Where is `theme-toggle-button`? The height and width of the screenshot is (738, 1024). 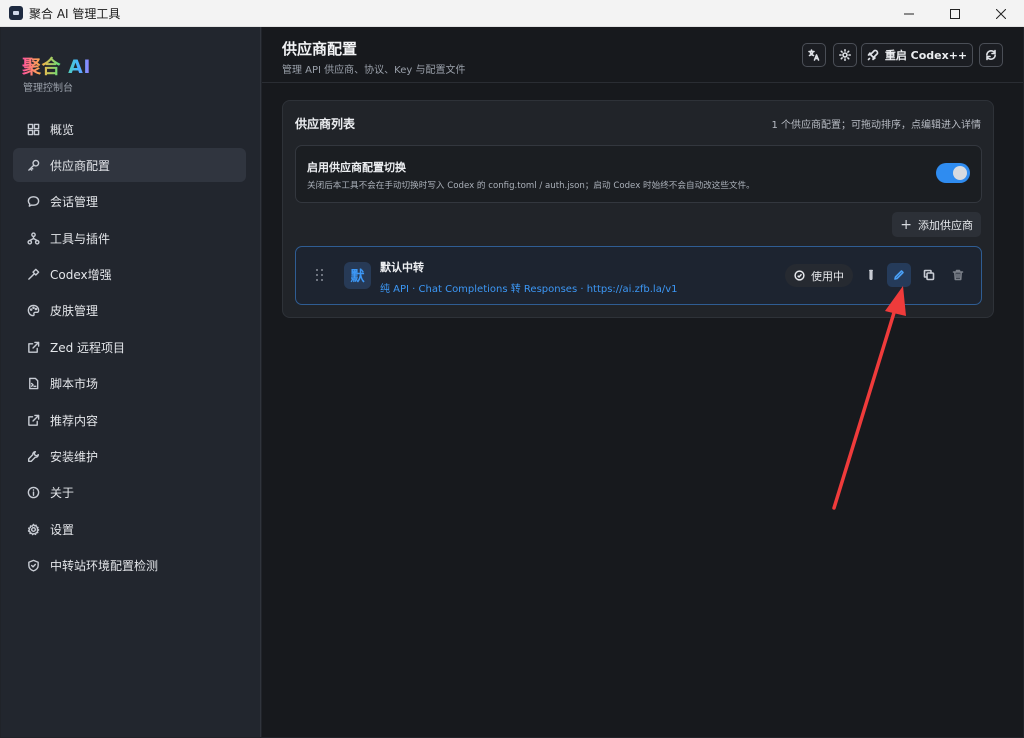 theme-toggle-button is located at coordinates (845, 55).